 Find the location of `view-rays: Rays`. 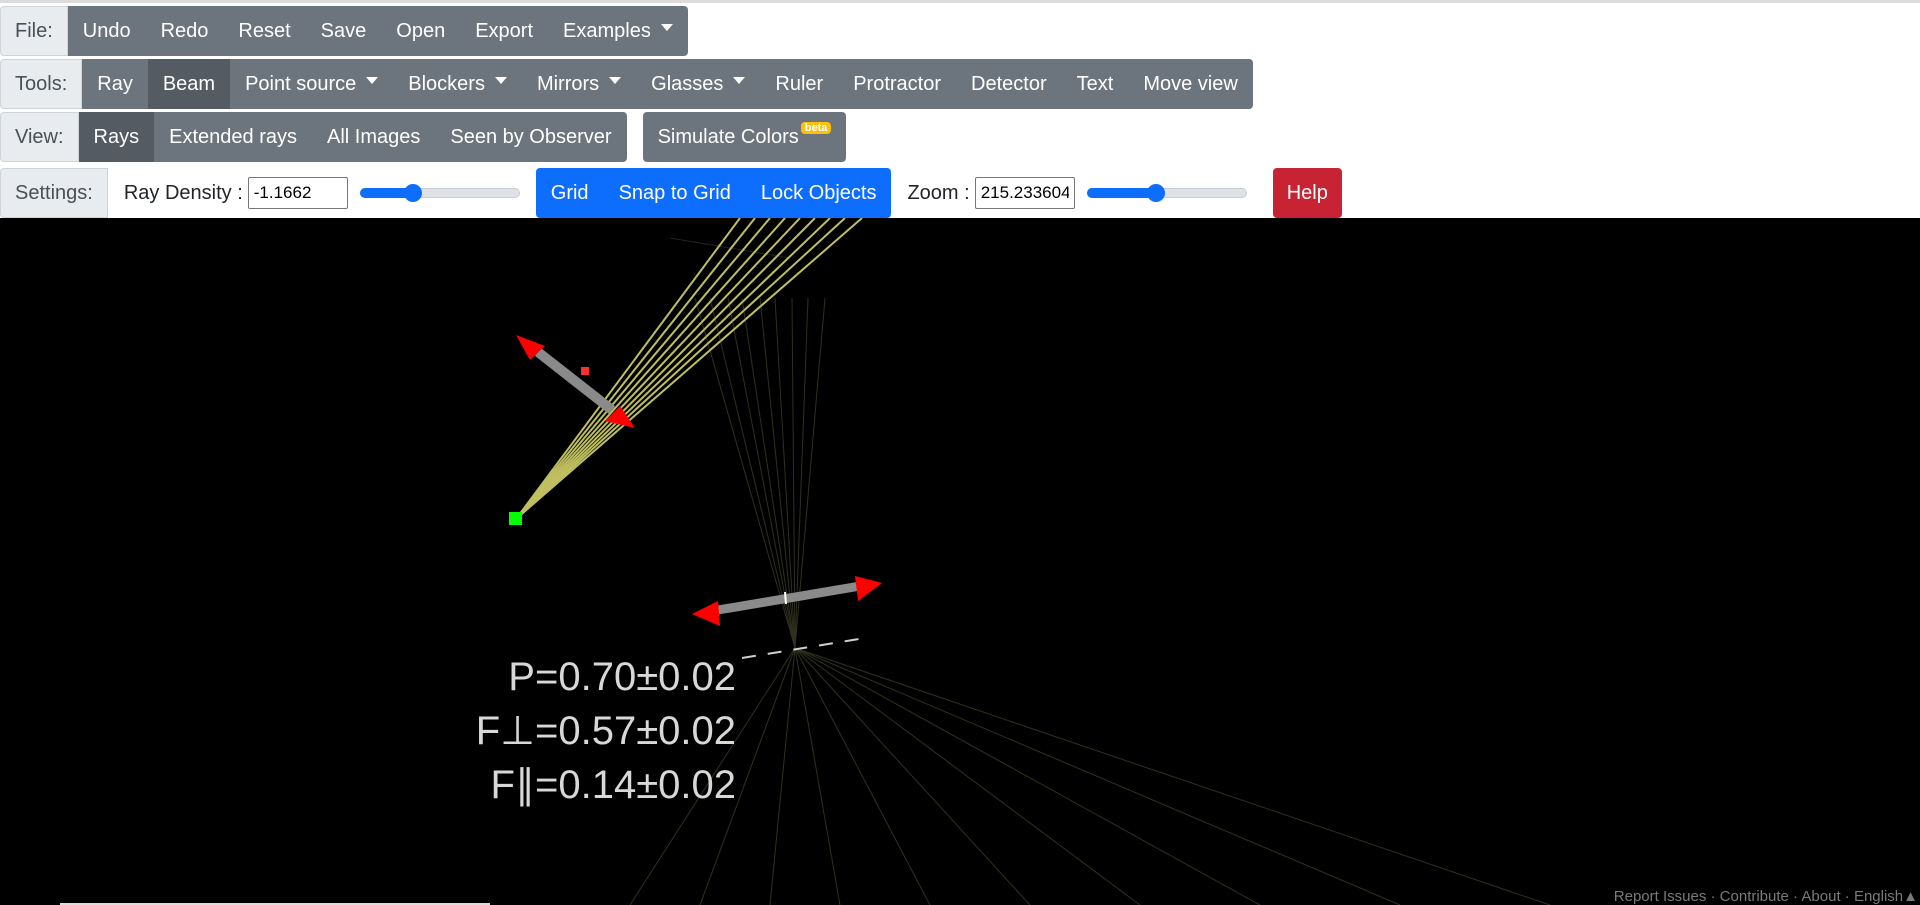

view-rays: Rays is located at coordinates (116, 137).